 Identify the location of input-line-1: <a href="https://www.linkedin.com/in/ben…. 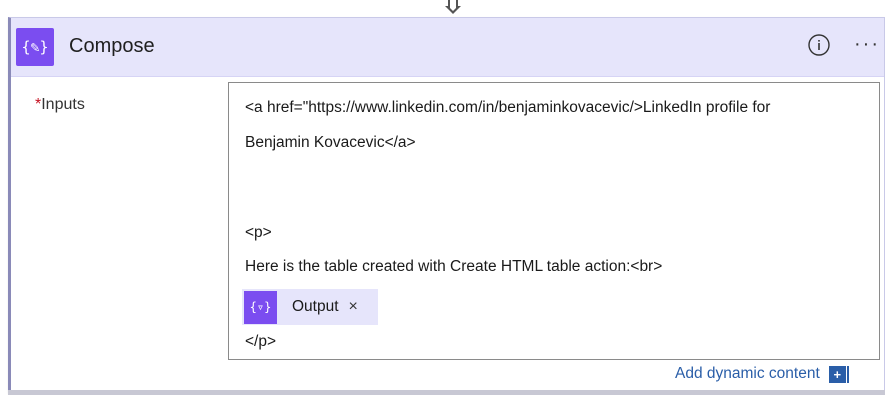
(508, 107).